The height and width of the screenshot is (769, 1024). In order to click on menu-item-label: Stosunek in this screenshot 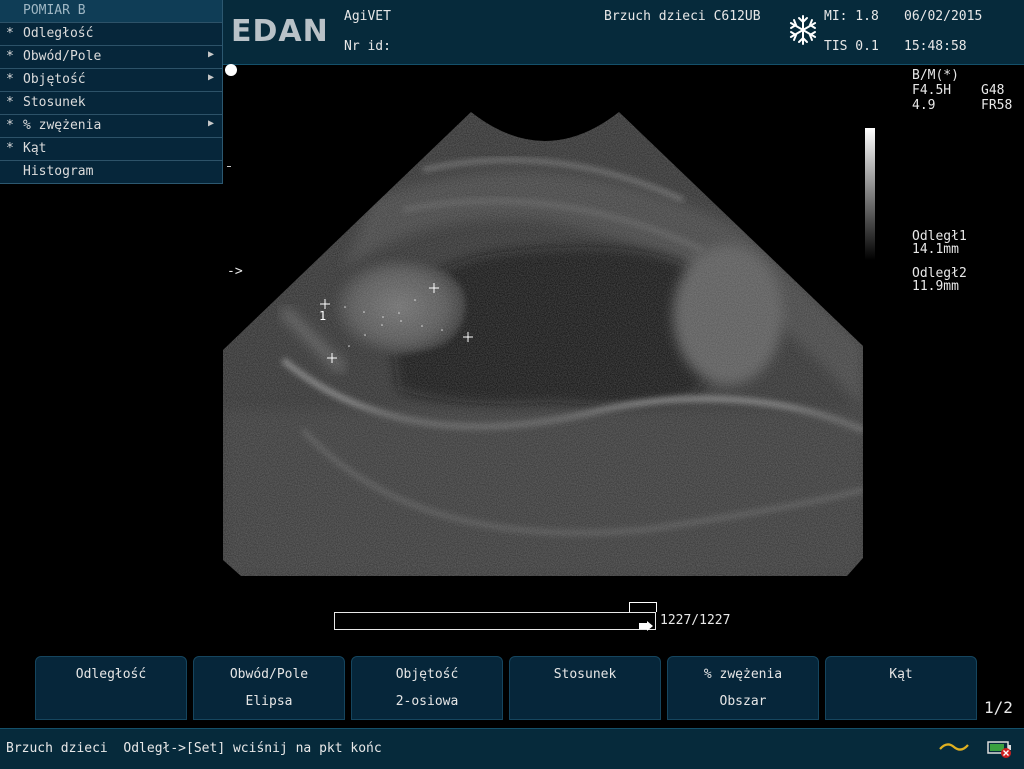, I will do `click(54, 102)`.